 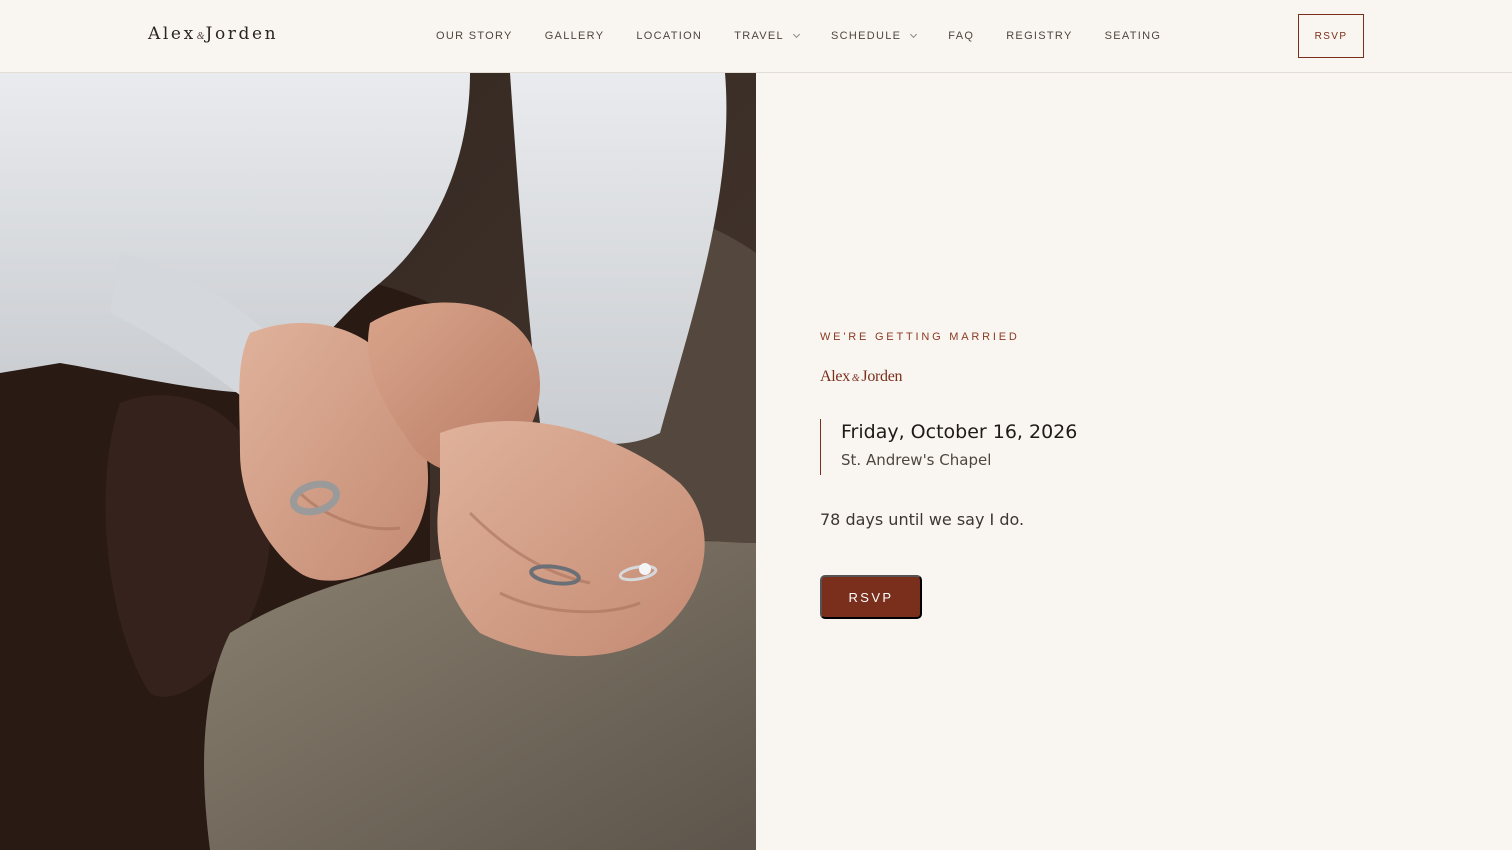 What do you see at coordinates (866, 36) in the screenshot?
I see `nav-label: SCHEDULE` at bounding box center [866, 36].